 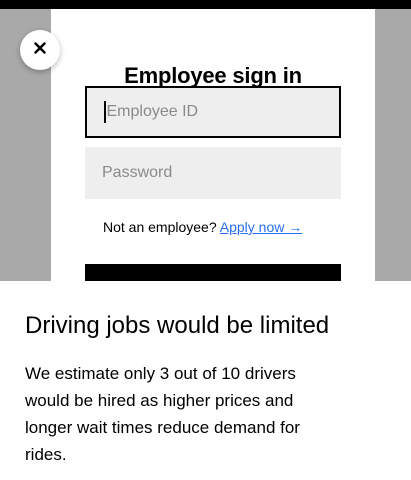 I want to click on text-caret, so click(x=105, y=112).